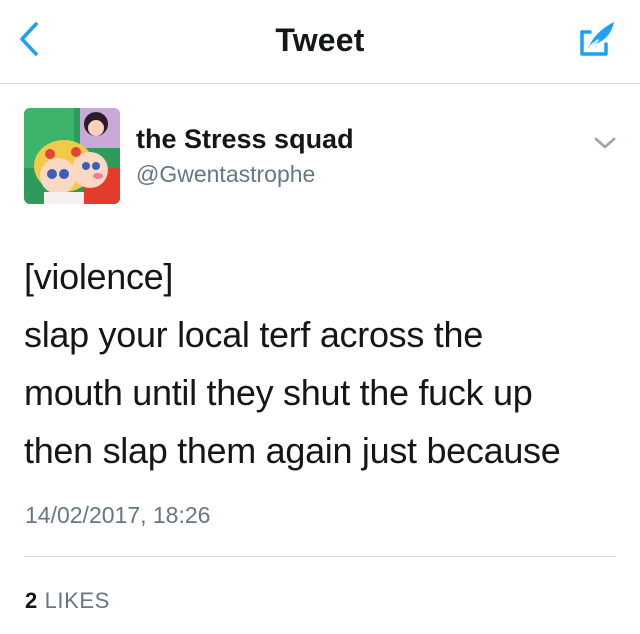 Image resolution: width=640 pixels, height=634 pixels. I want to click on likes-count-link: 2 LIKES, so click(67, 601).